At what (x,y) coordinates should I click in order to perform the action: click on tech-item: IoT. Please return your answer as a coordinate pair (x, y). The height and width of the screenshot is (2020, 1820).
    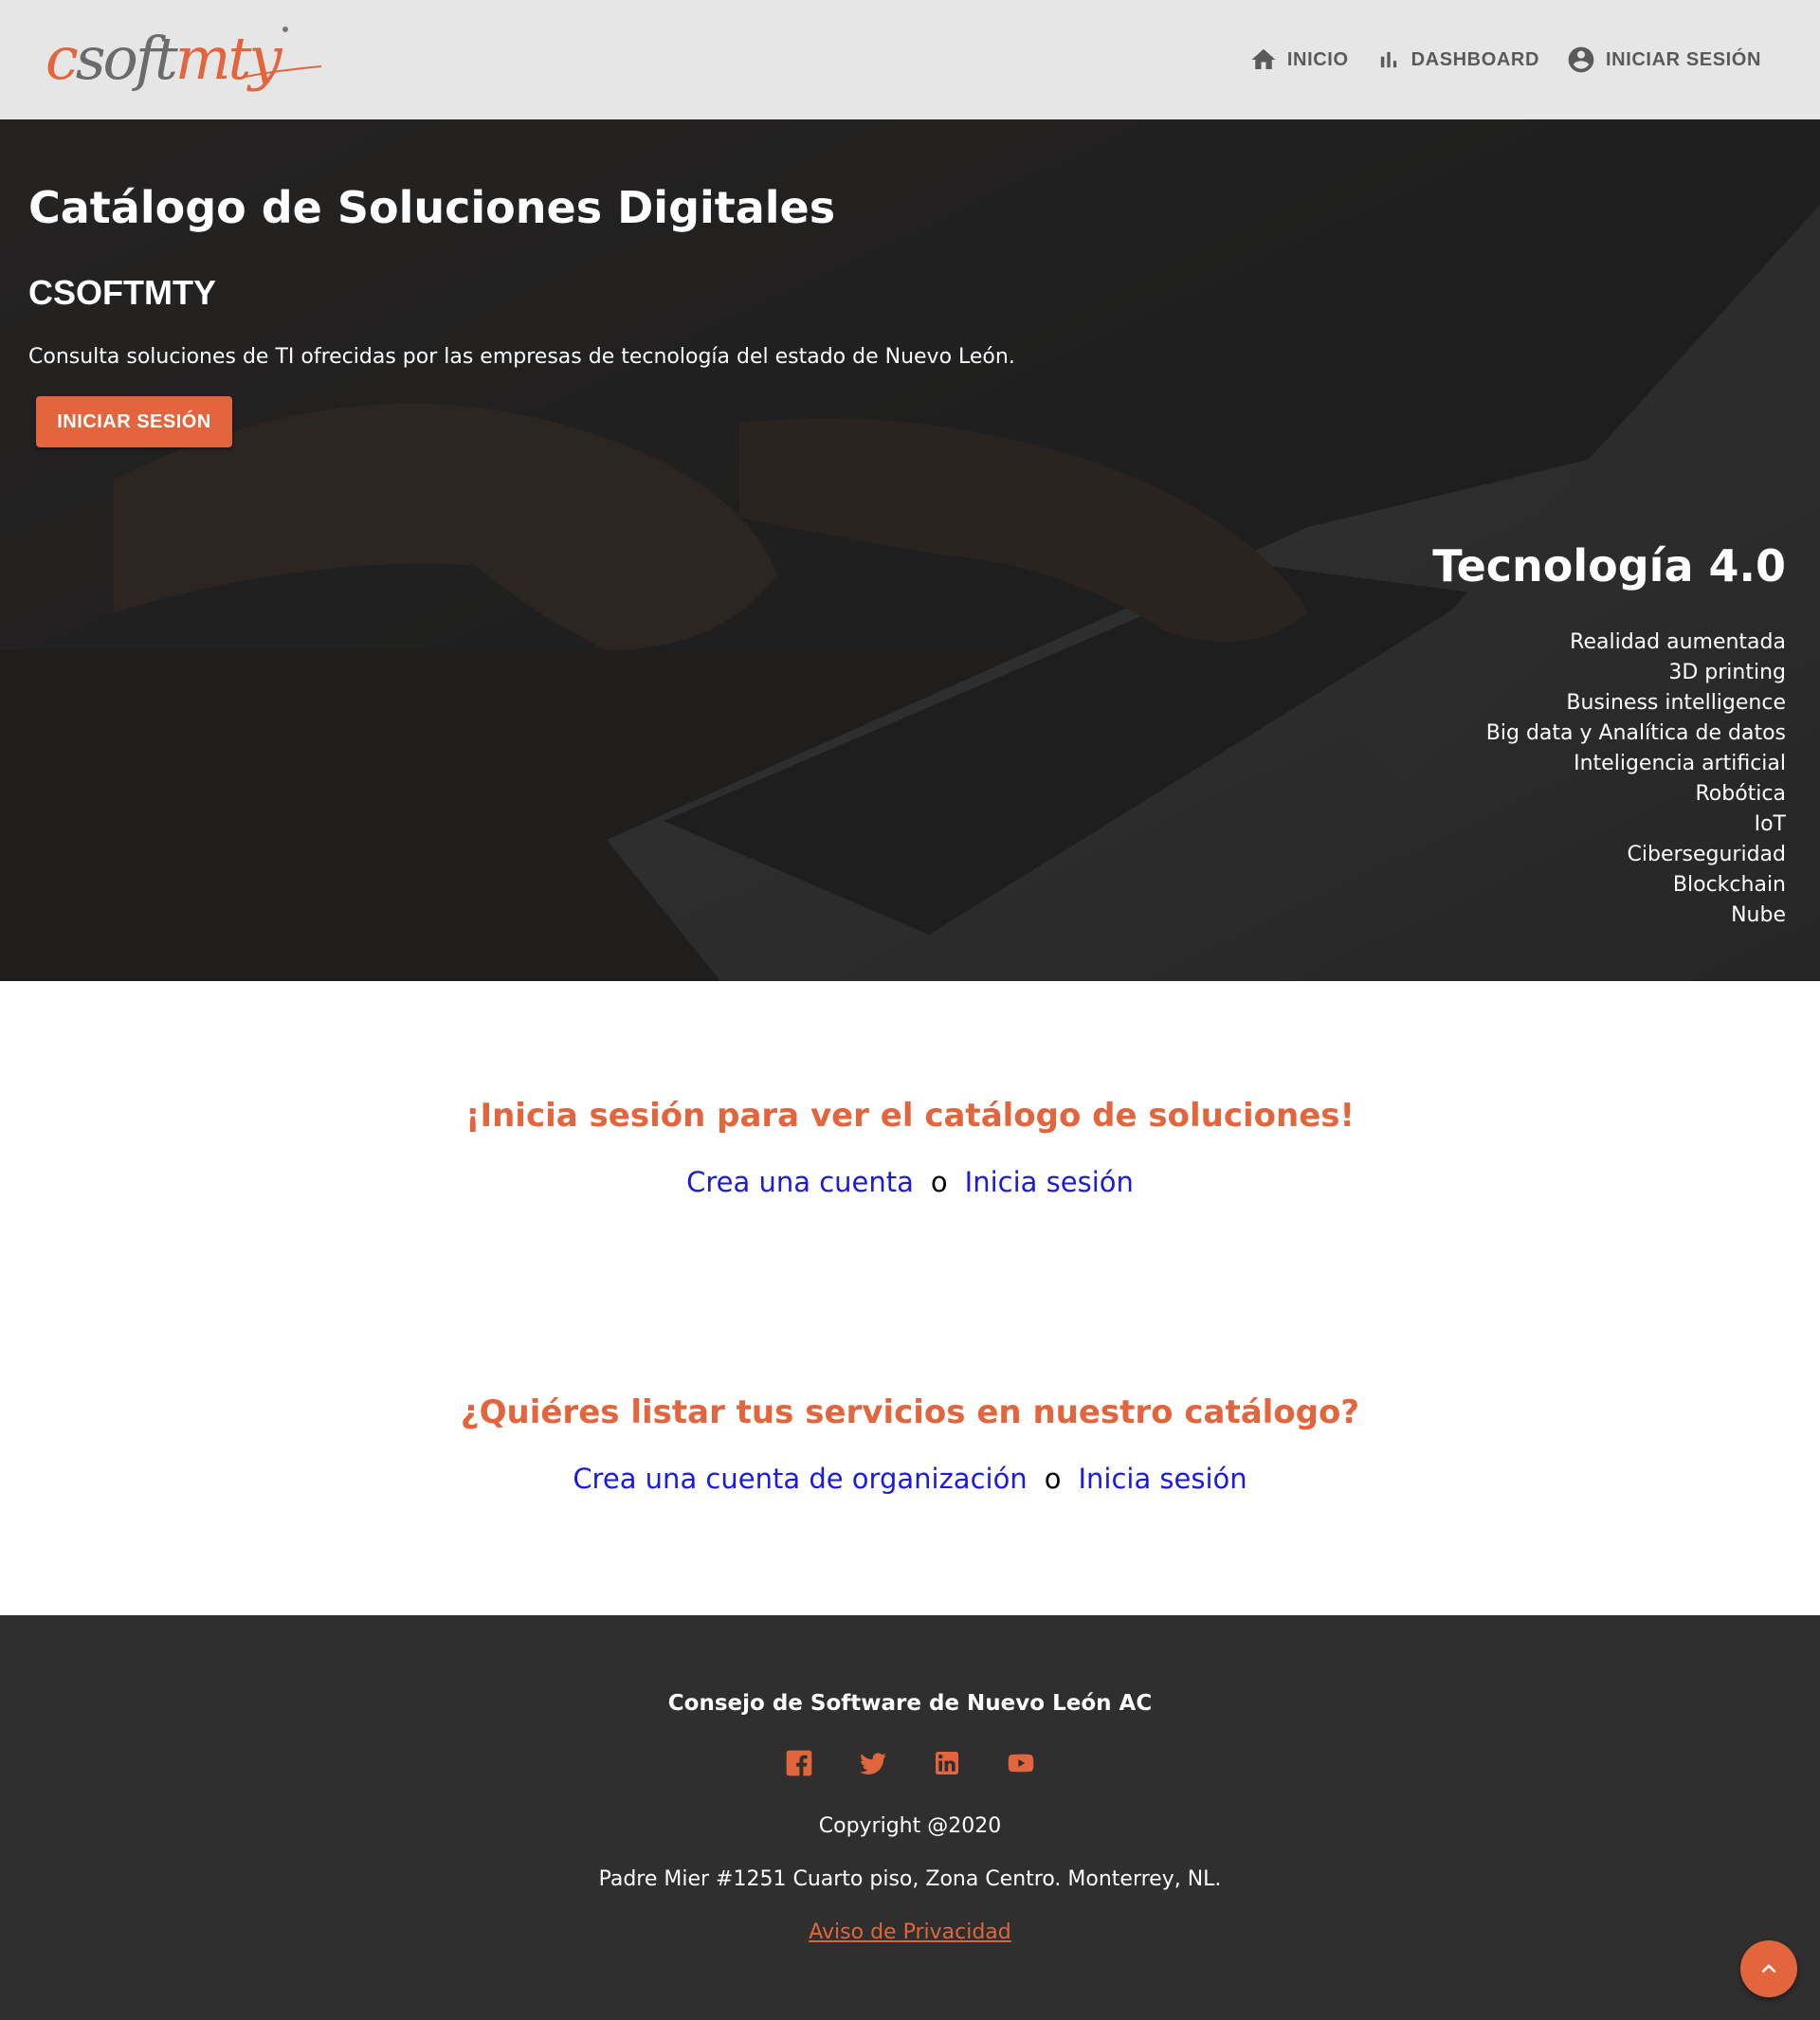
    Looking at the image, I should click on (1770, 824).